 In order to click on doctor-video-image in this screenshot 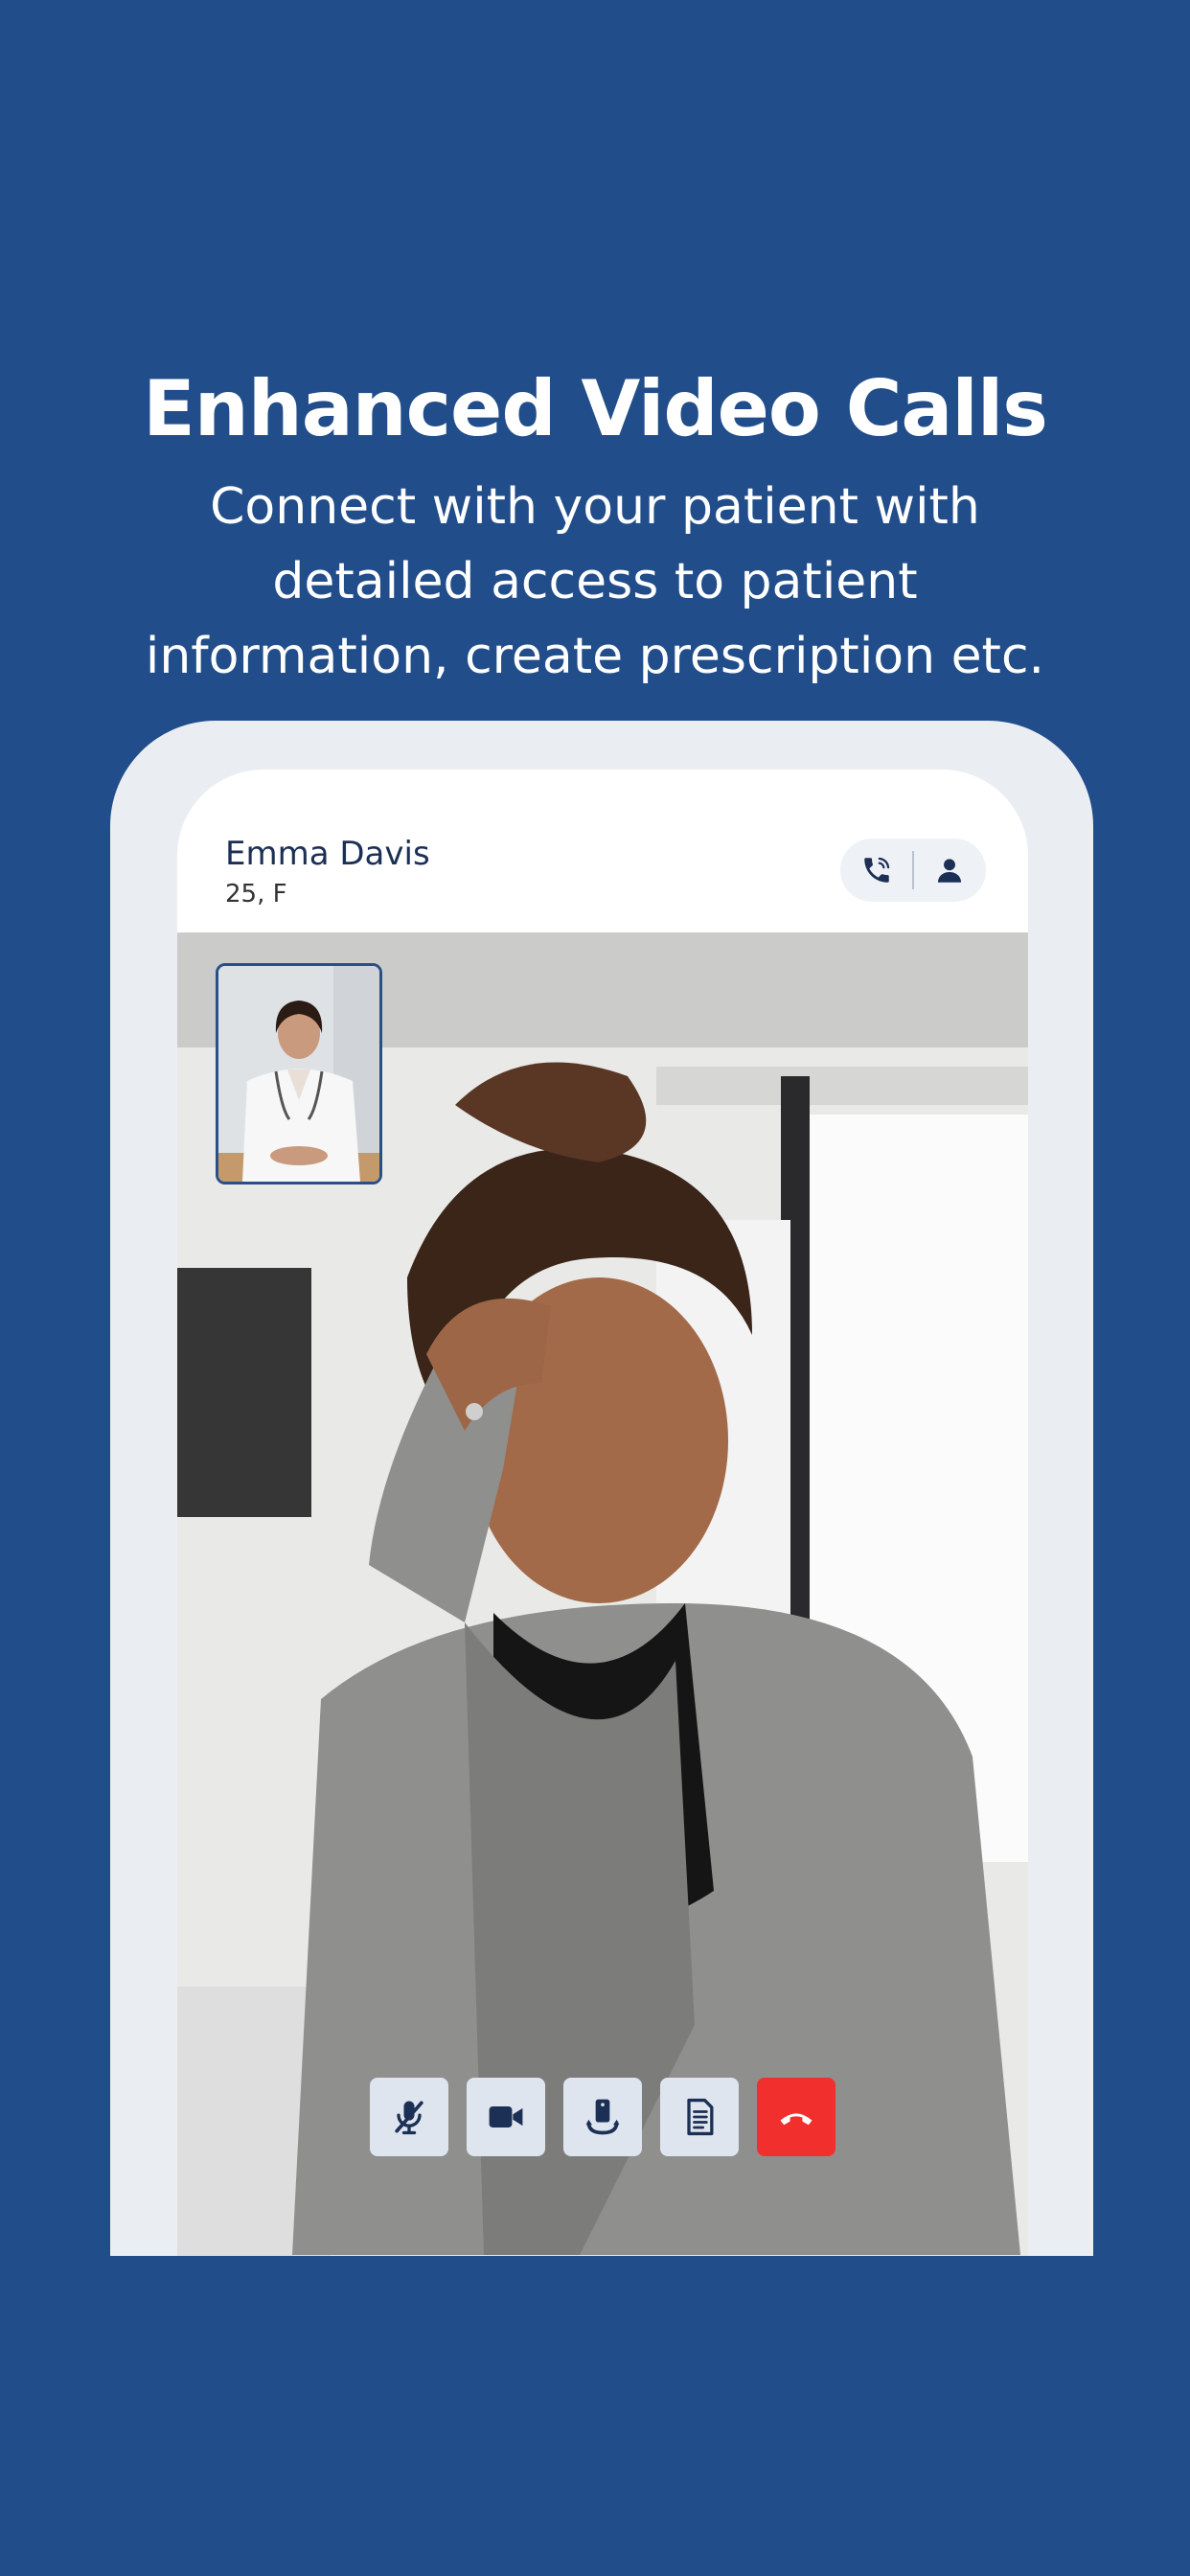, I will do `click(298, 1074)`.